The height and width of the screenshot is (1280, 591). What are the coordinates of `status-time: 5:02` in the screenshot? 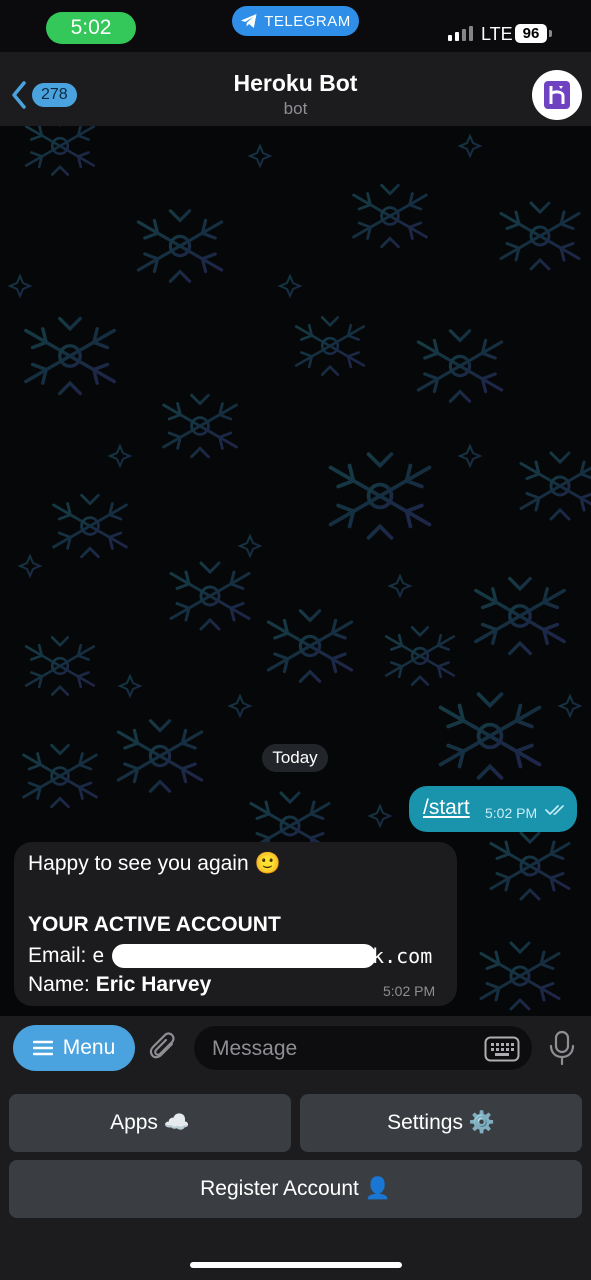 It's located at (91, 28).